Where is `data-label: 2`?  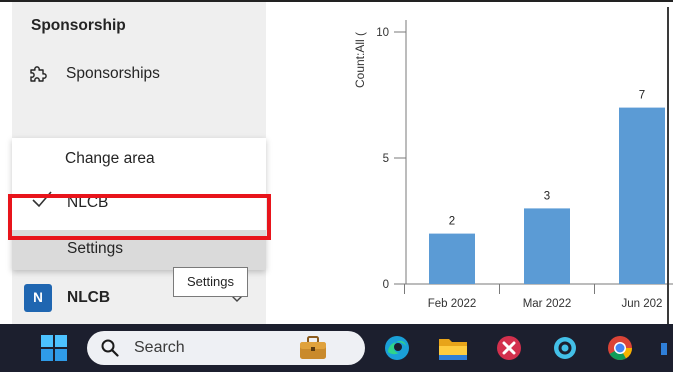 data-label: 2 is located at coordinates (452, 222).